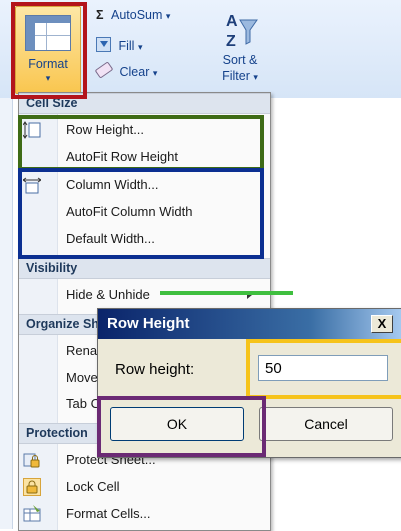  What do you see at coordinates (148, 323) in the screenshot?
I see `dialog-title: Row Height` at bounding box center [148, 323].